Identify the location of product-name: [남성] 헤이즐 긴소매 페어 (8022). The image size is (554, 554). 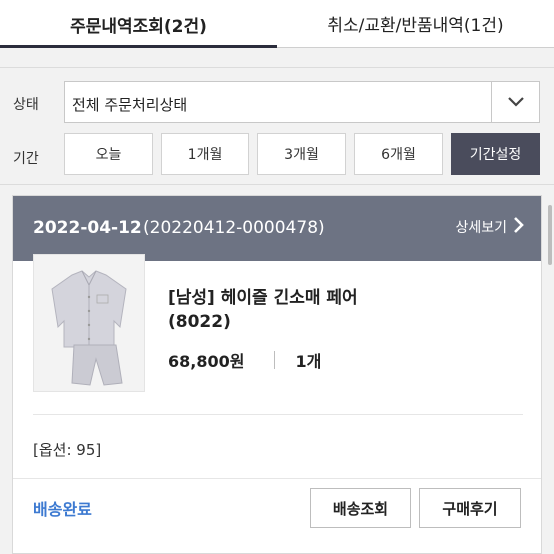
(283, 310).